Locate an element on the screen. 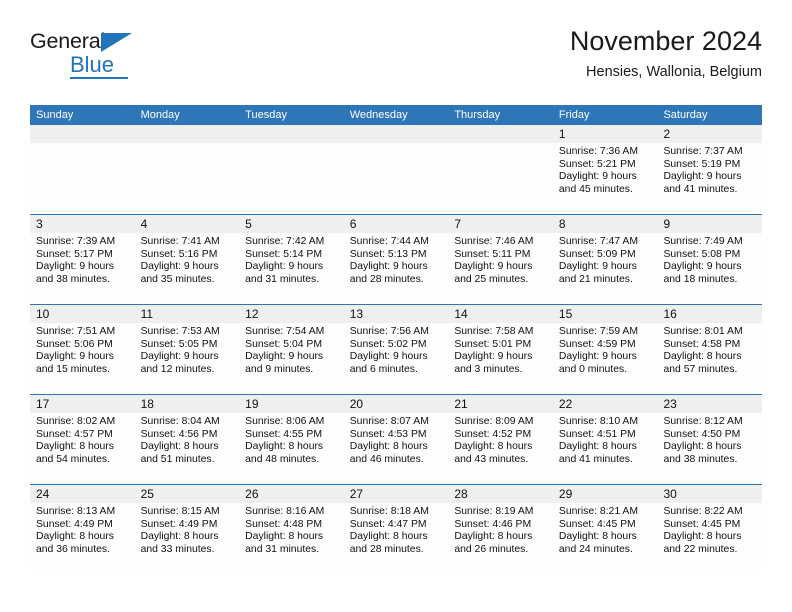 Image resolution: width=792 pixels, height=612 pixels. sunset-text: Sunset: 4:58 PM is located at coordinates (702, 344).